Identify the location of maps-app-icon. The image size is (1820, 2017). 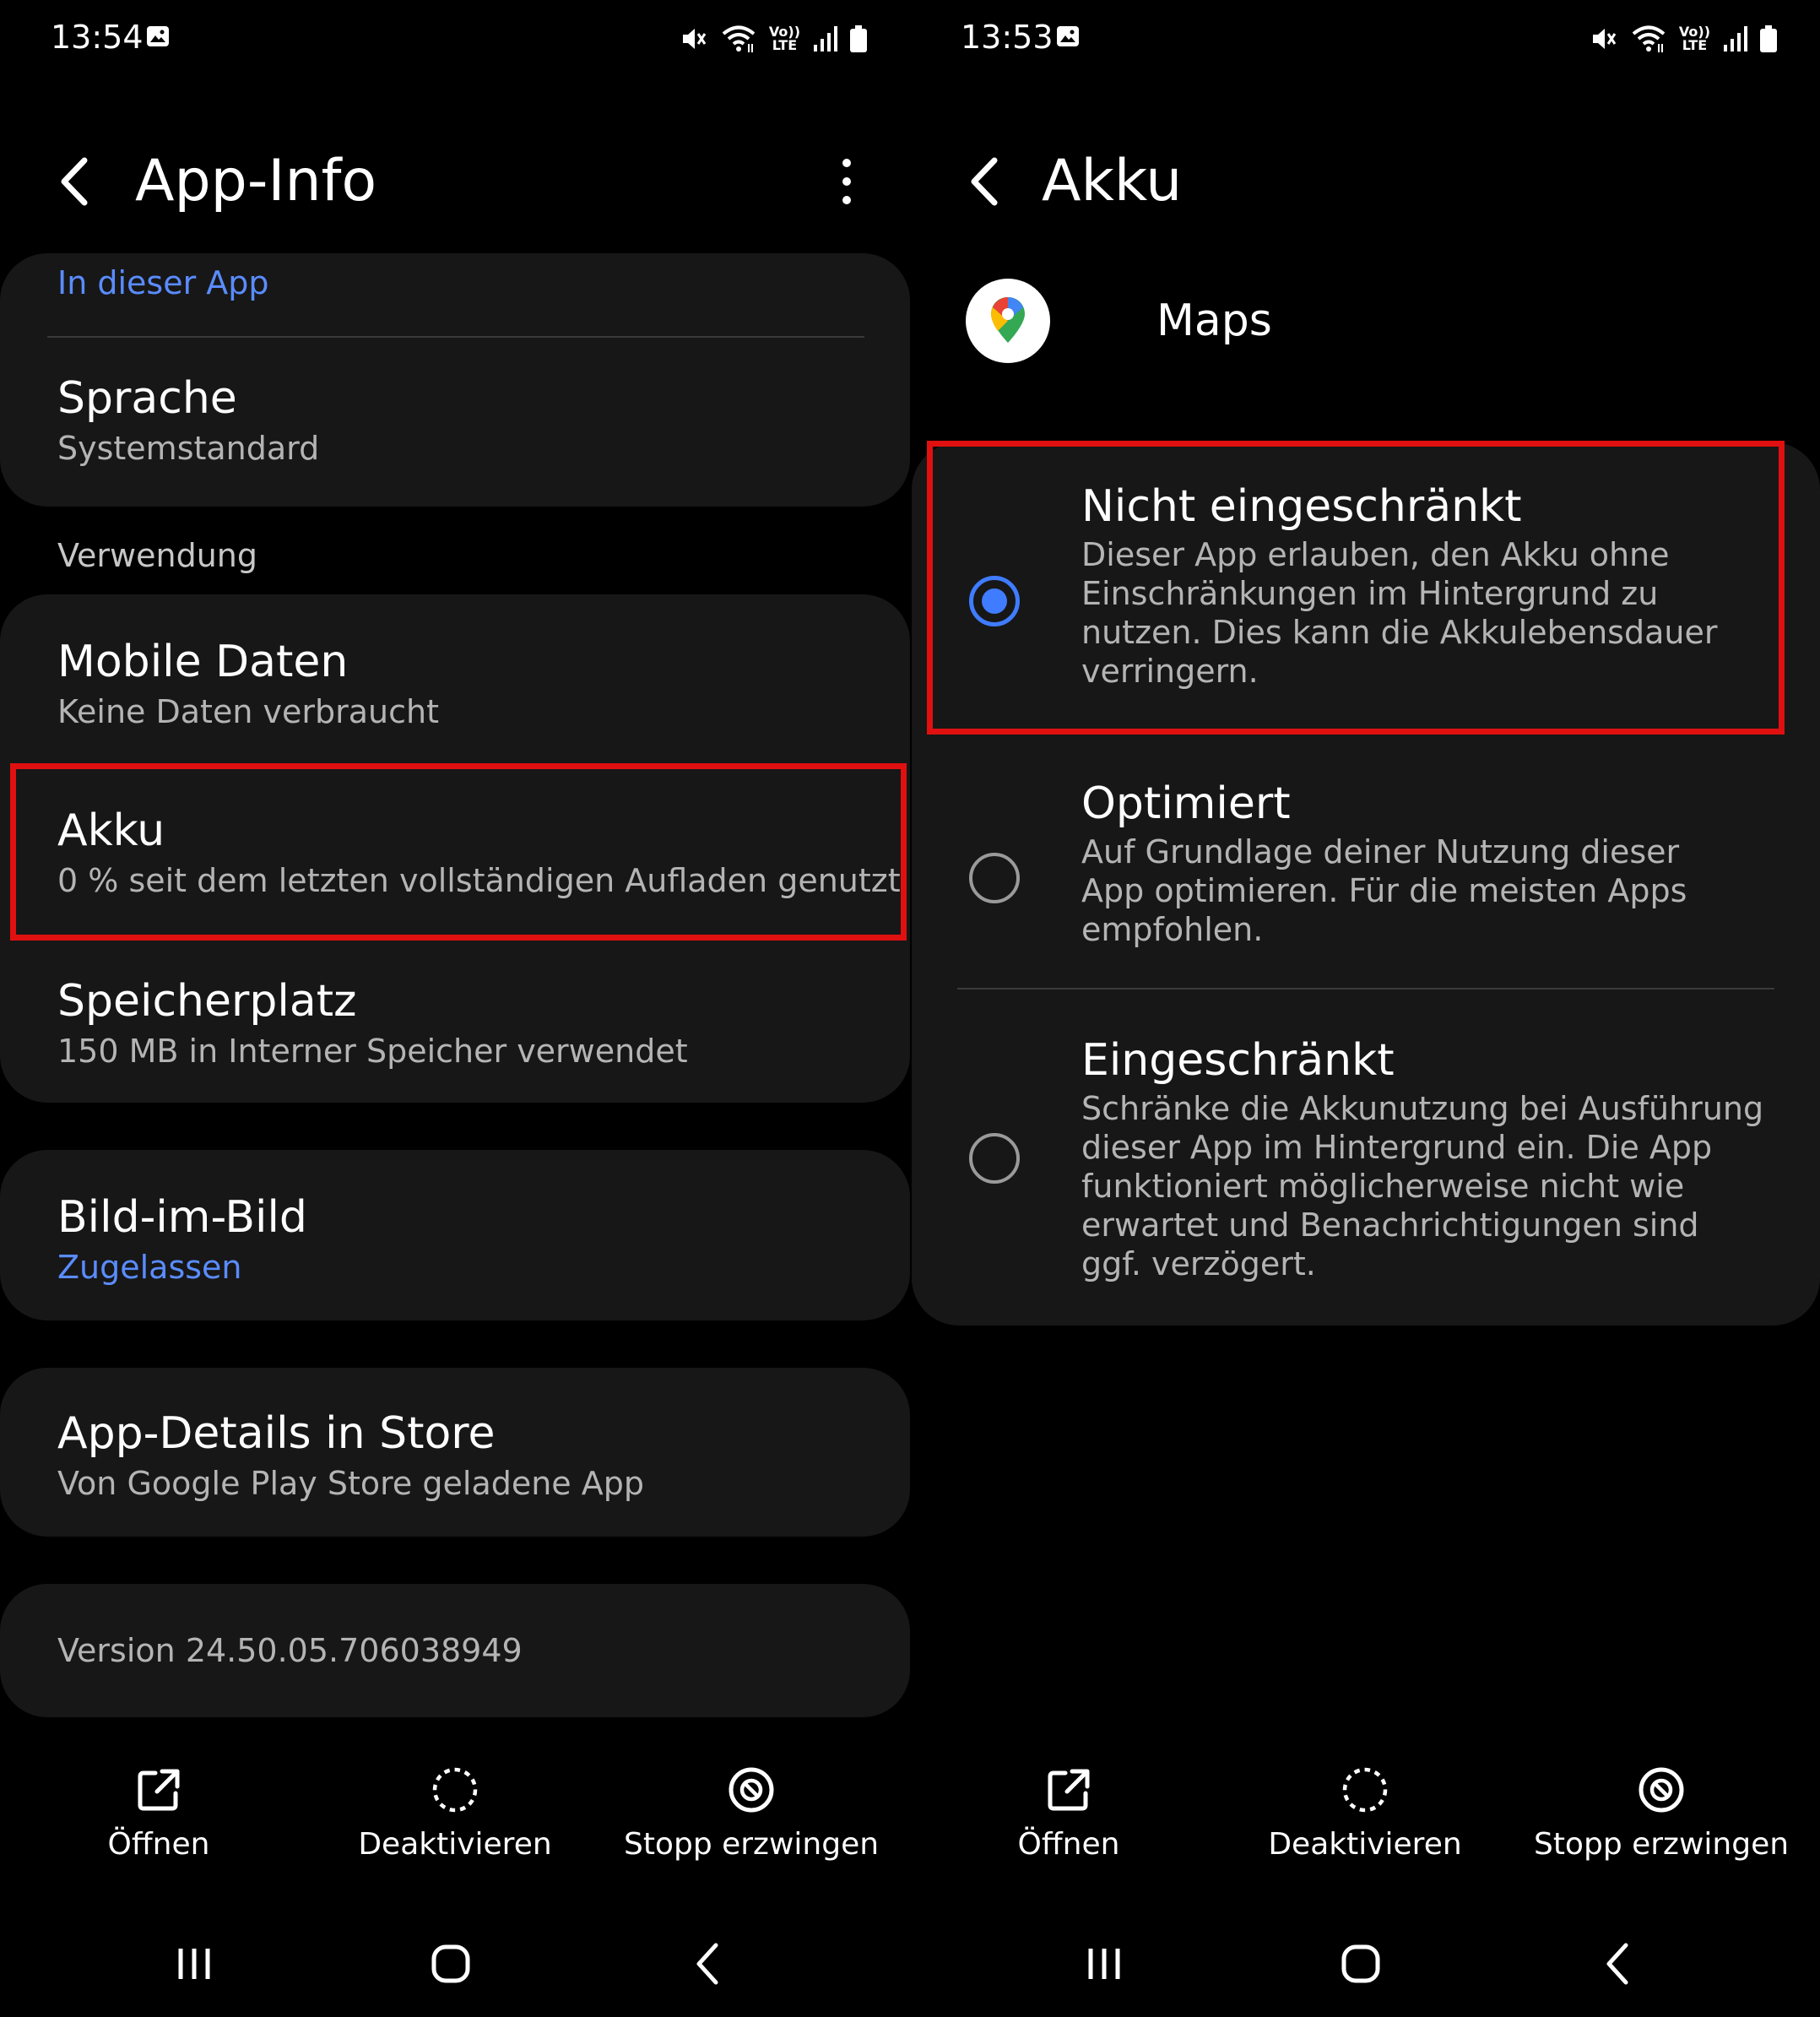
(1008, 321).